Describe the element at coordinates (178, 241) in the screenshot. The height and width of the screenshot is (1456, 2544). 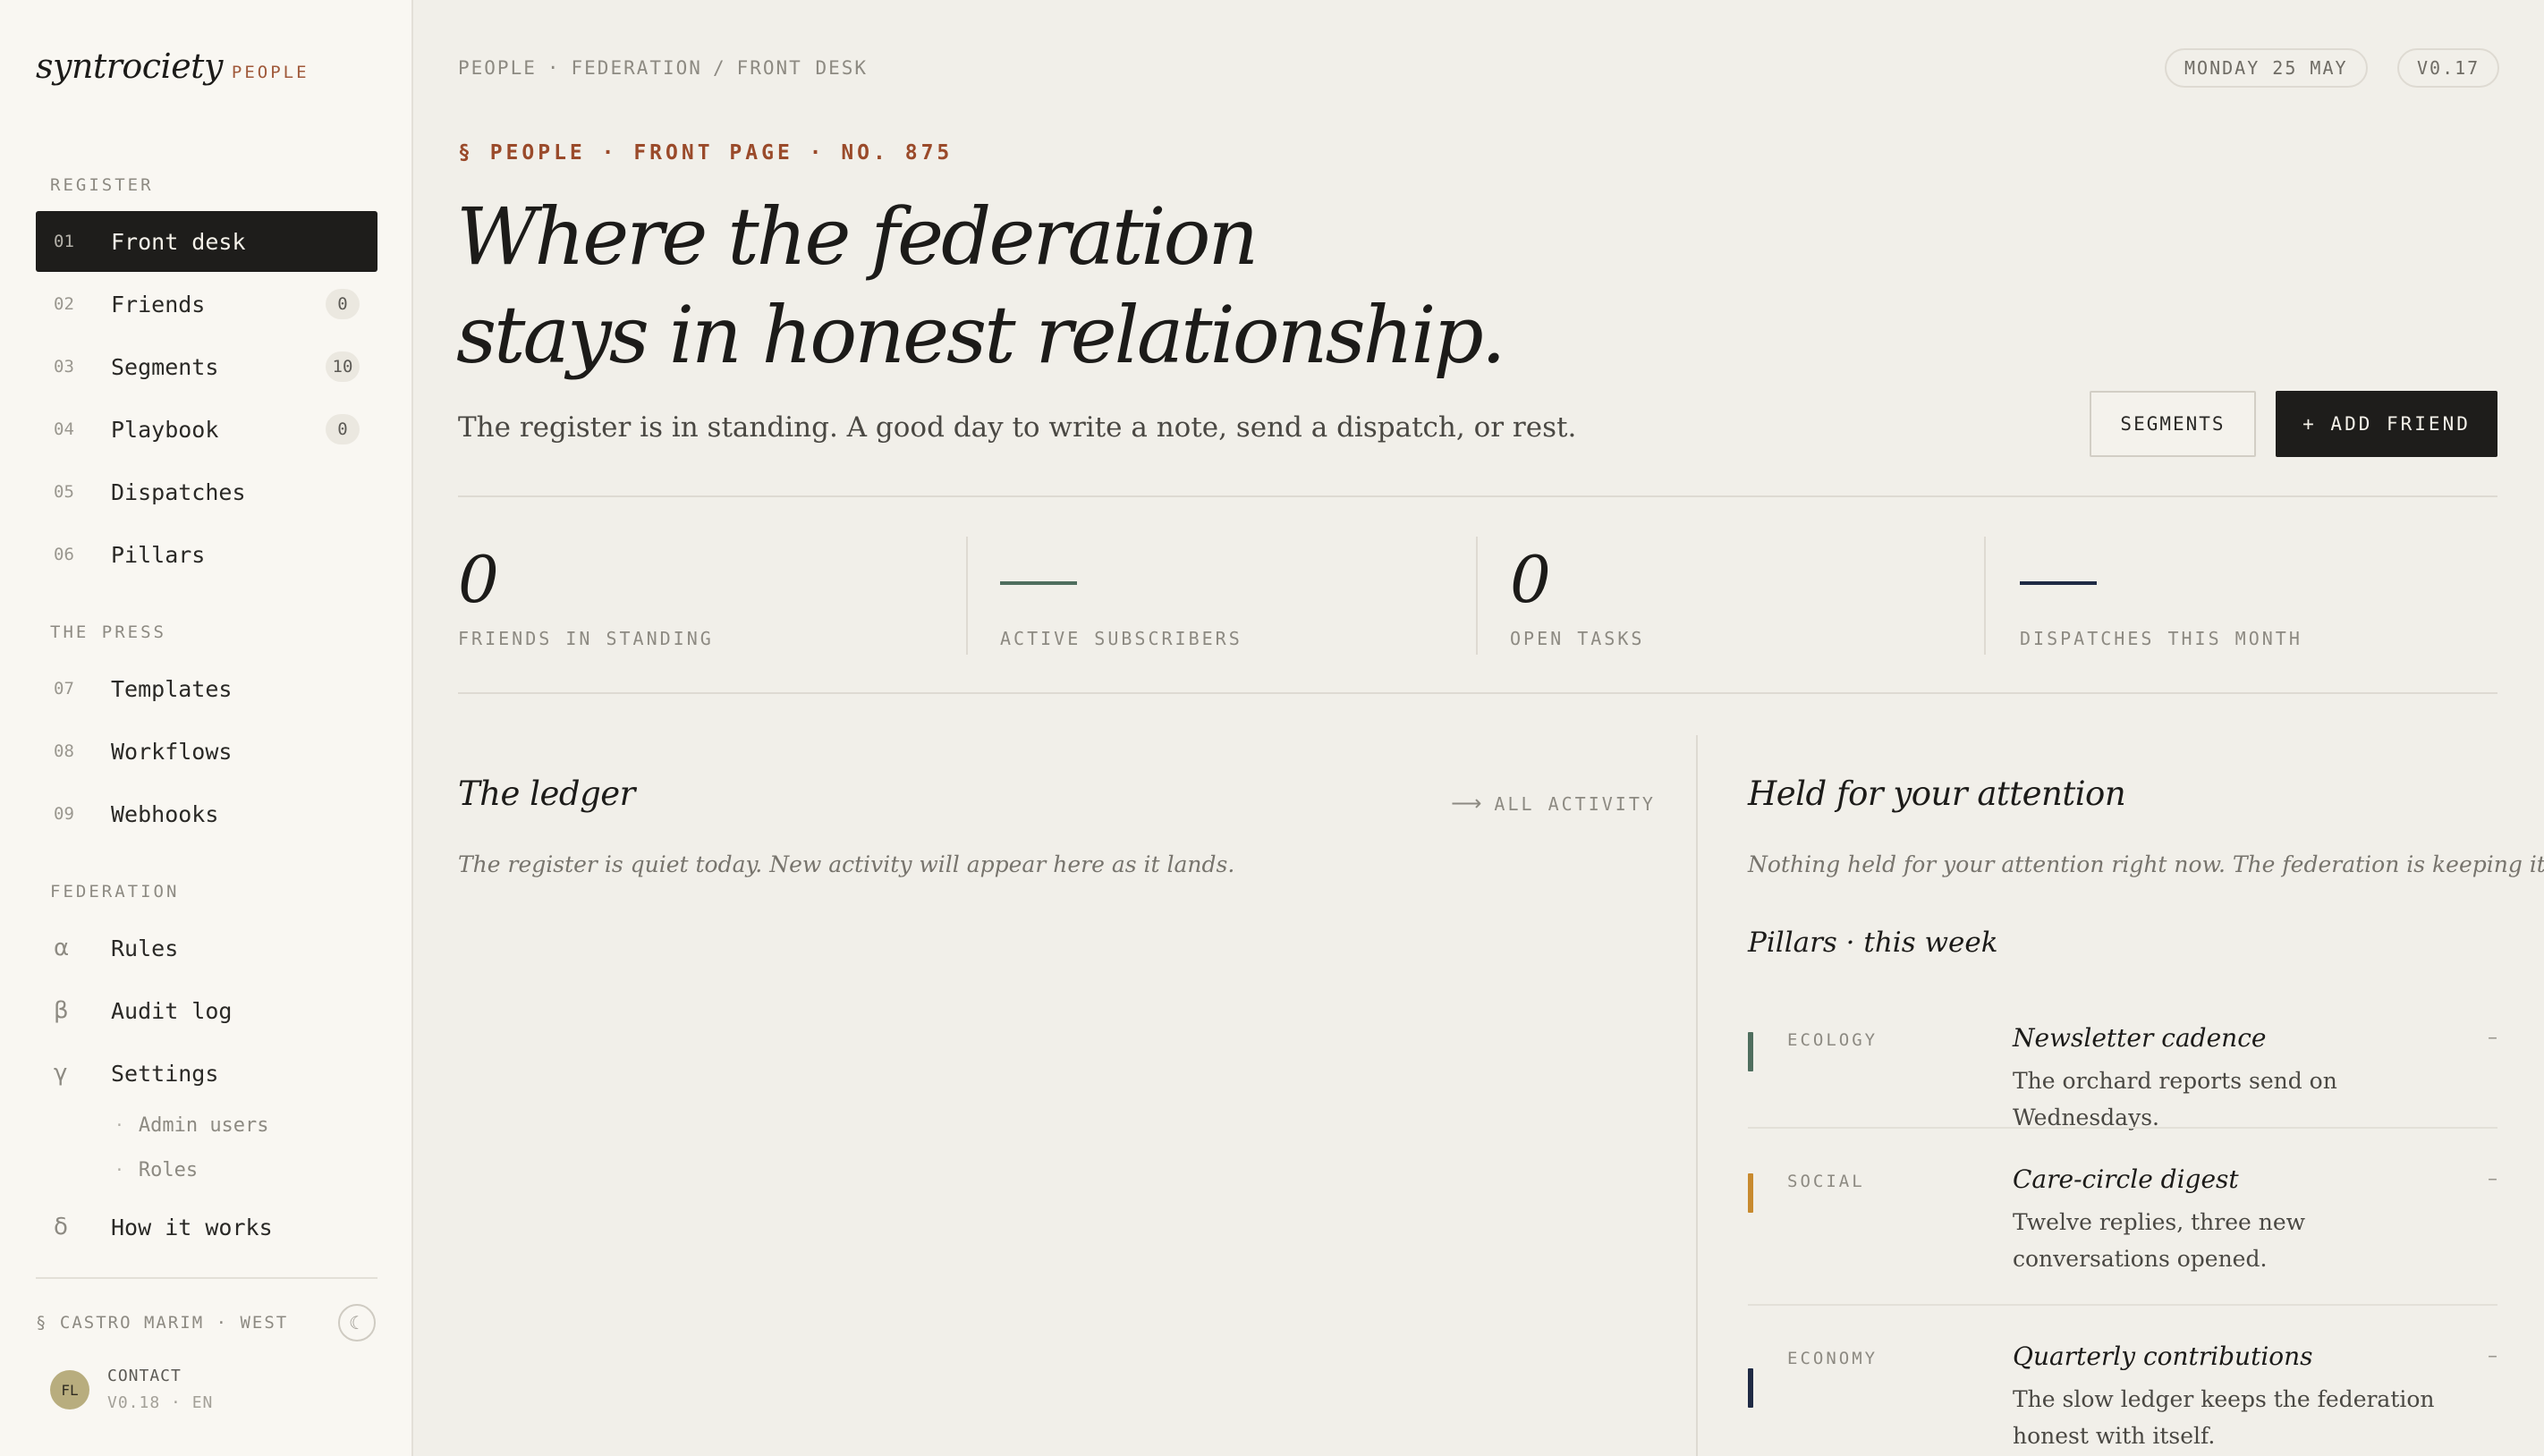
I see `nav-label: Front desk` at that location.